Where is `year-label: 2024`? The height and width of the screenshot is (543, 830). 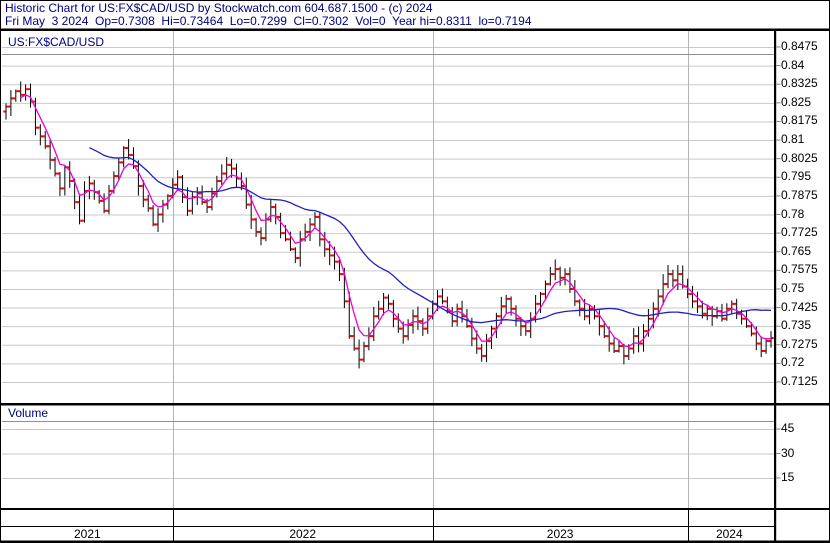
year-label: 2024 is located at coordinates (729, 534).